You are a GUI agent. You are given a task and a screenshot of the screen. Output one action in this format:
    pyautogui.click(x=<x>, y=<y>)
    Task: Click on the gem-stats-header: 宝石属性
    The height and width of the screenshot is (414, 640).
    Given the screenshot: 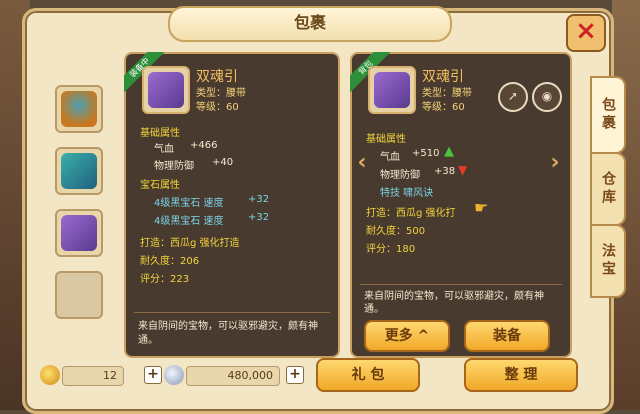 What is the action you would take?
    pyautogui.click(x=160, y=185)
    